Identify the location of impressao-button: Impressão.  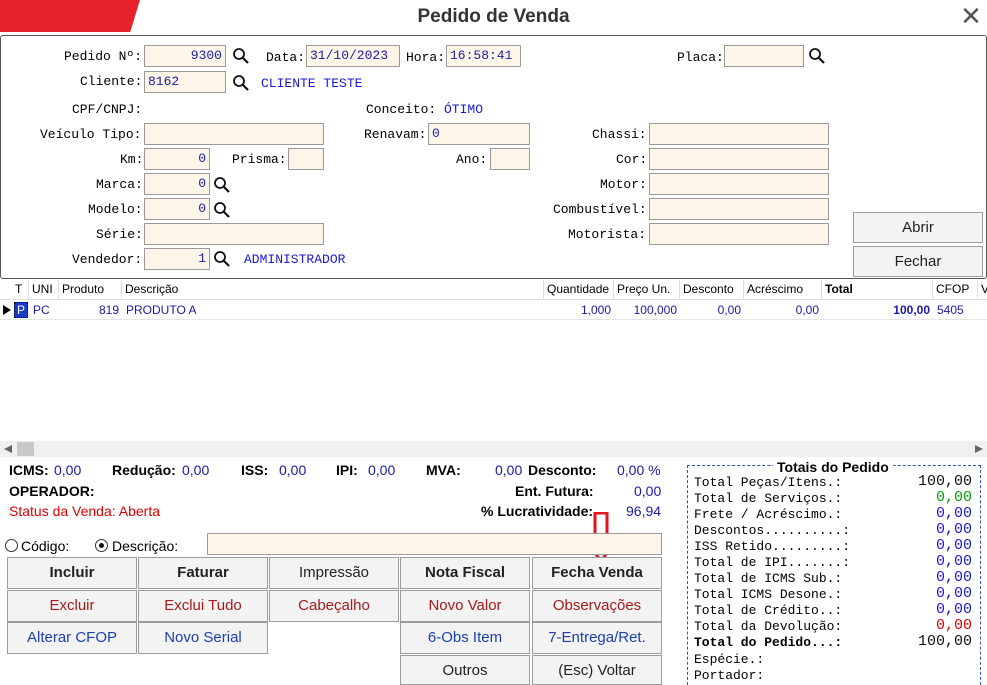
(334, 573).